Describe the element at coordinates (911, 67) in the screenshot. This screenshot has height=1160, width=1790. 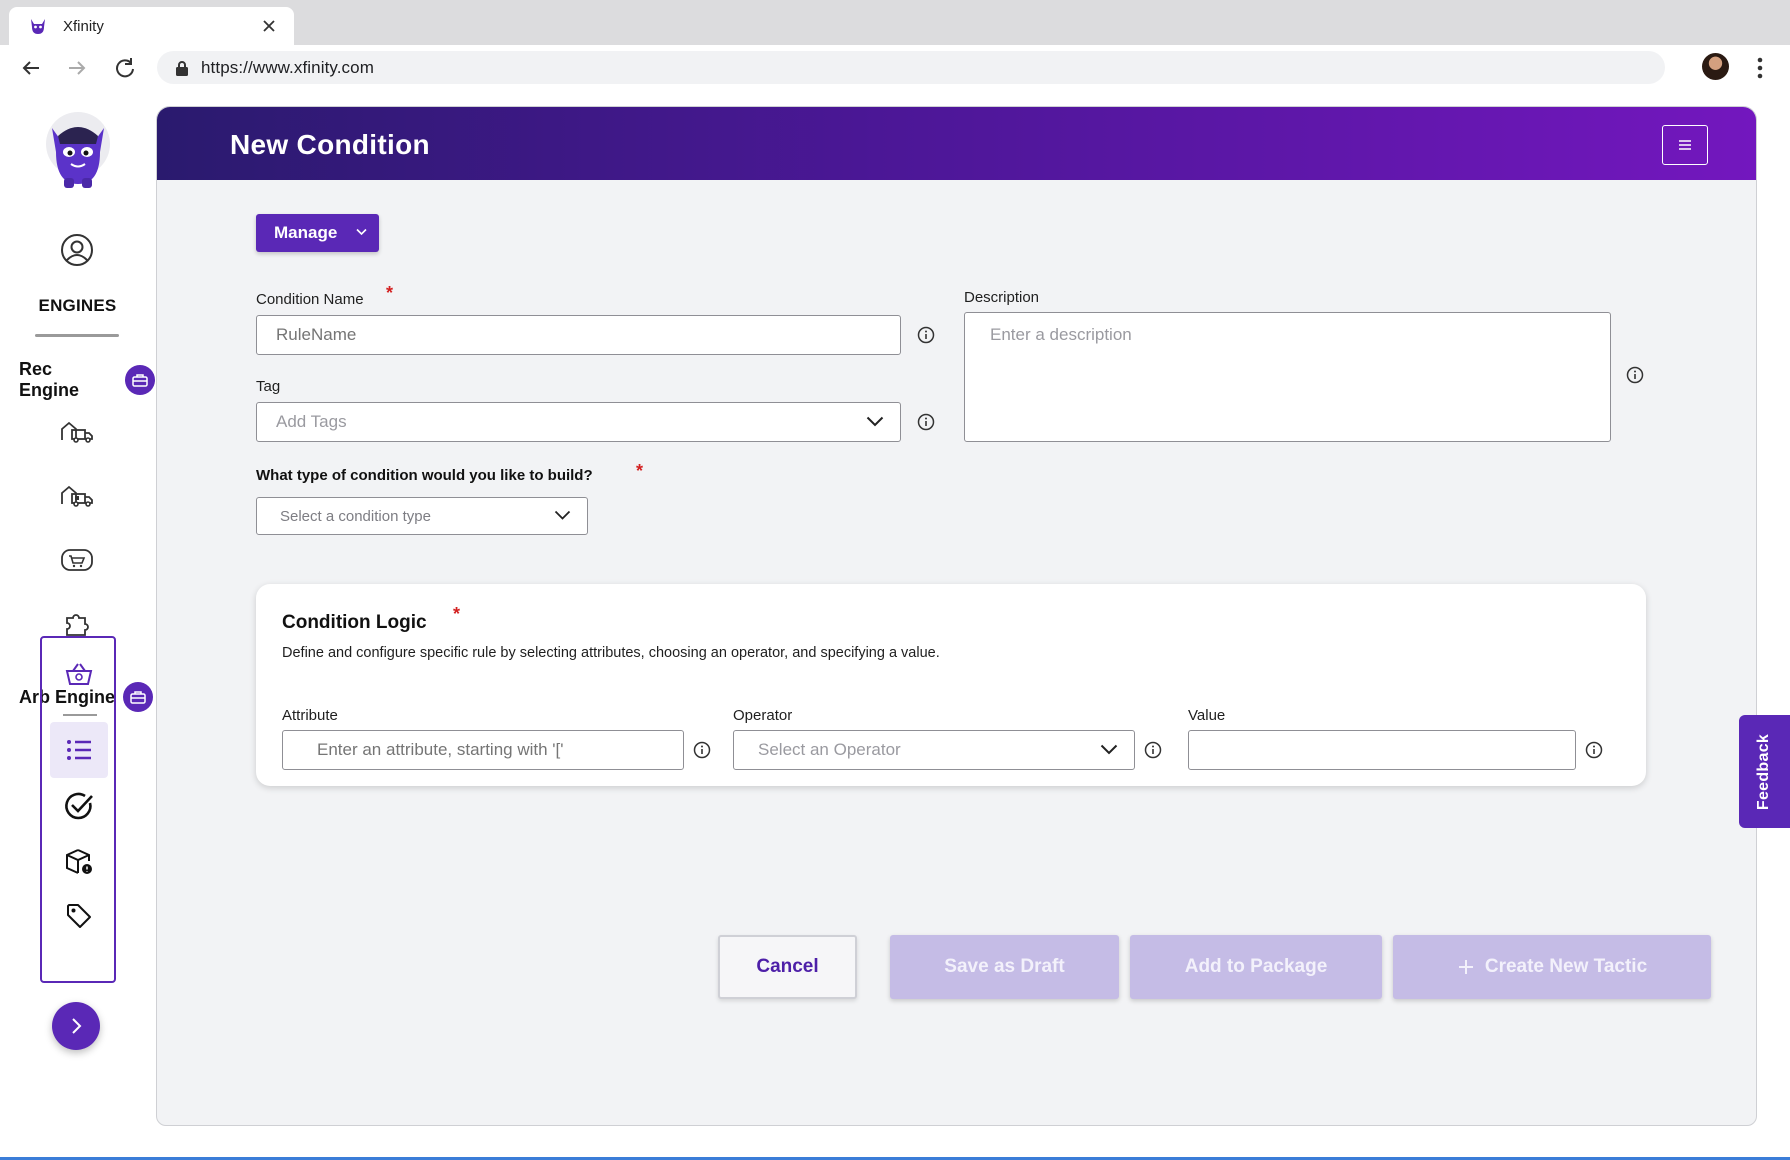
I see `address-bar: https://www.xfinity.com` at that location.